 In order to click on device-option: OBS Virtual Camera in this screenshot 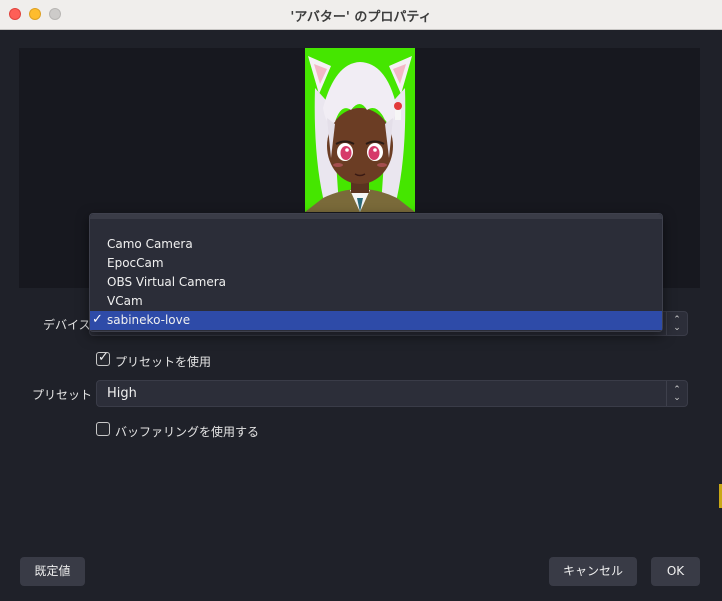, I will do `click(376, 282)`.